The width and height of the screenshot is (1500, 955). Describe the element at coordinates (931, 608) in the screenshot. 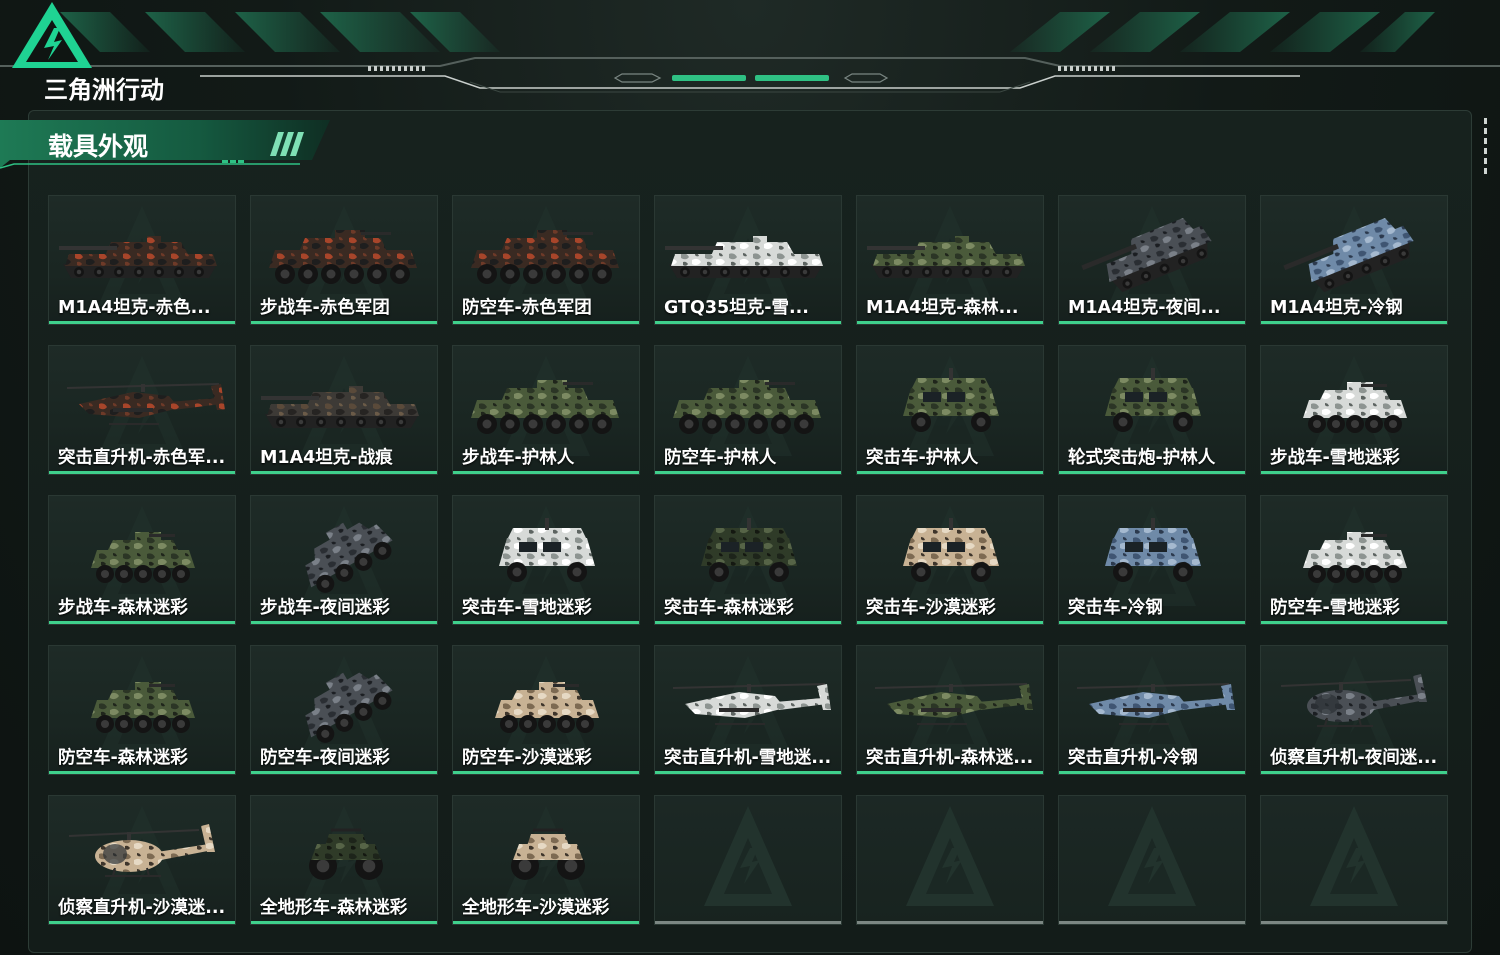

I see `vehicle-skin-label: 突击车-沙漠迷彩` at that location.